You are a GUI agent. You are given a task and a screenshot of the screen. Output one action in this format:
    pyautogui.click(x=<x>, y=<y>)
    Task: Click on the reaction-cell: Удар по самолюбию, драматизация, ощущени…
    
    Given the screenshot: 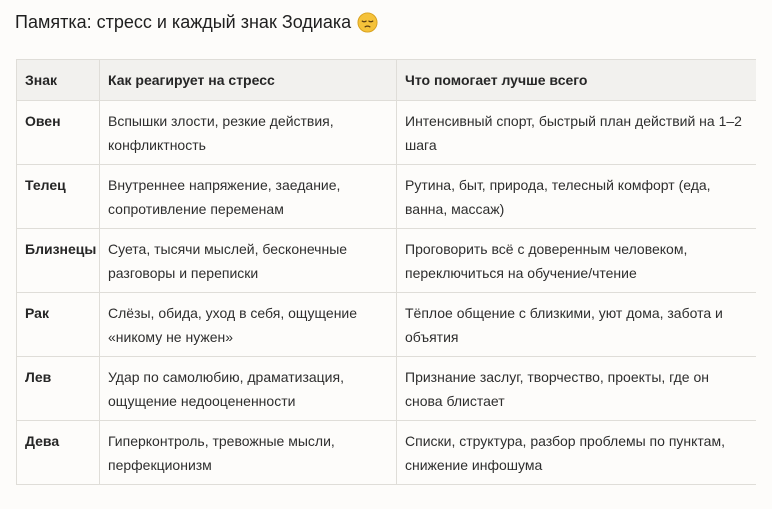 What is the action you would take?
    pyautogui.click(x=248, y=388)
    